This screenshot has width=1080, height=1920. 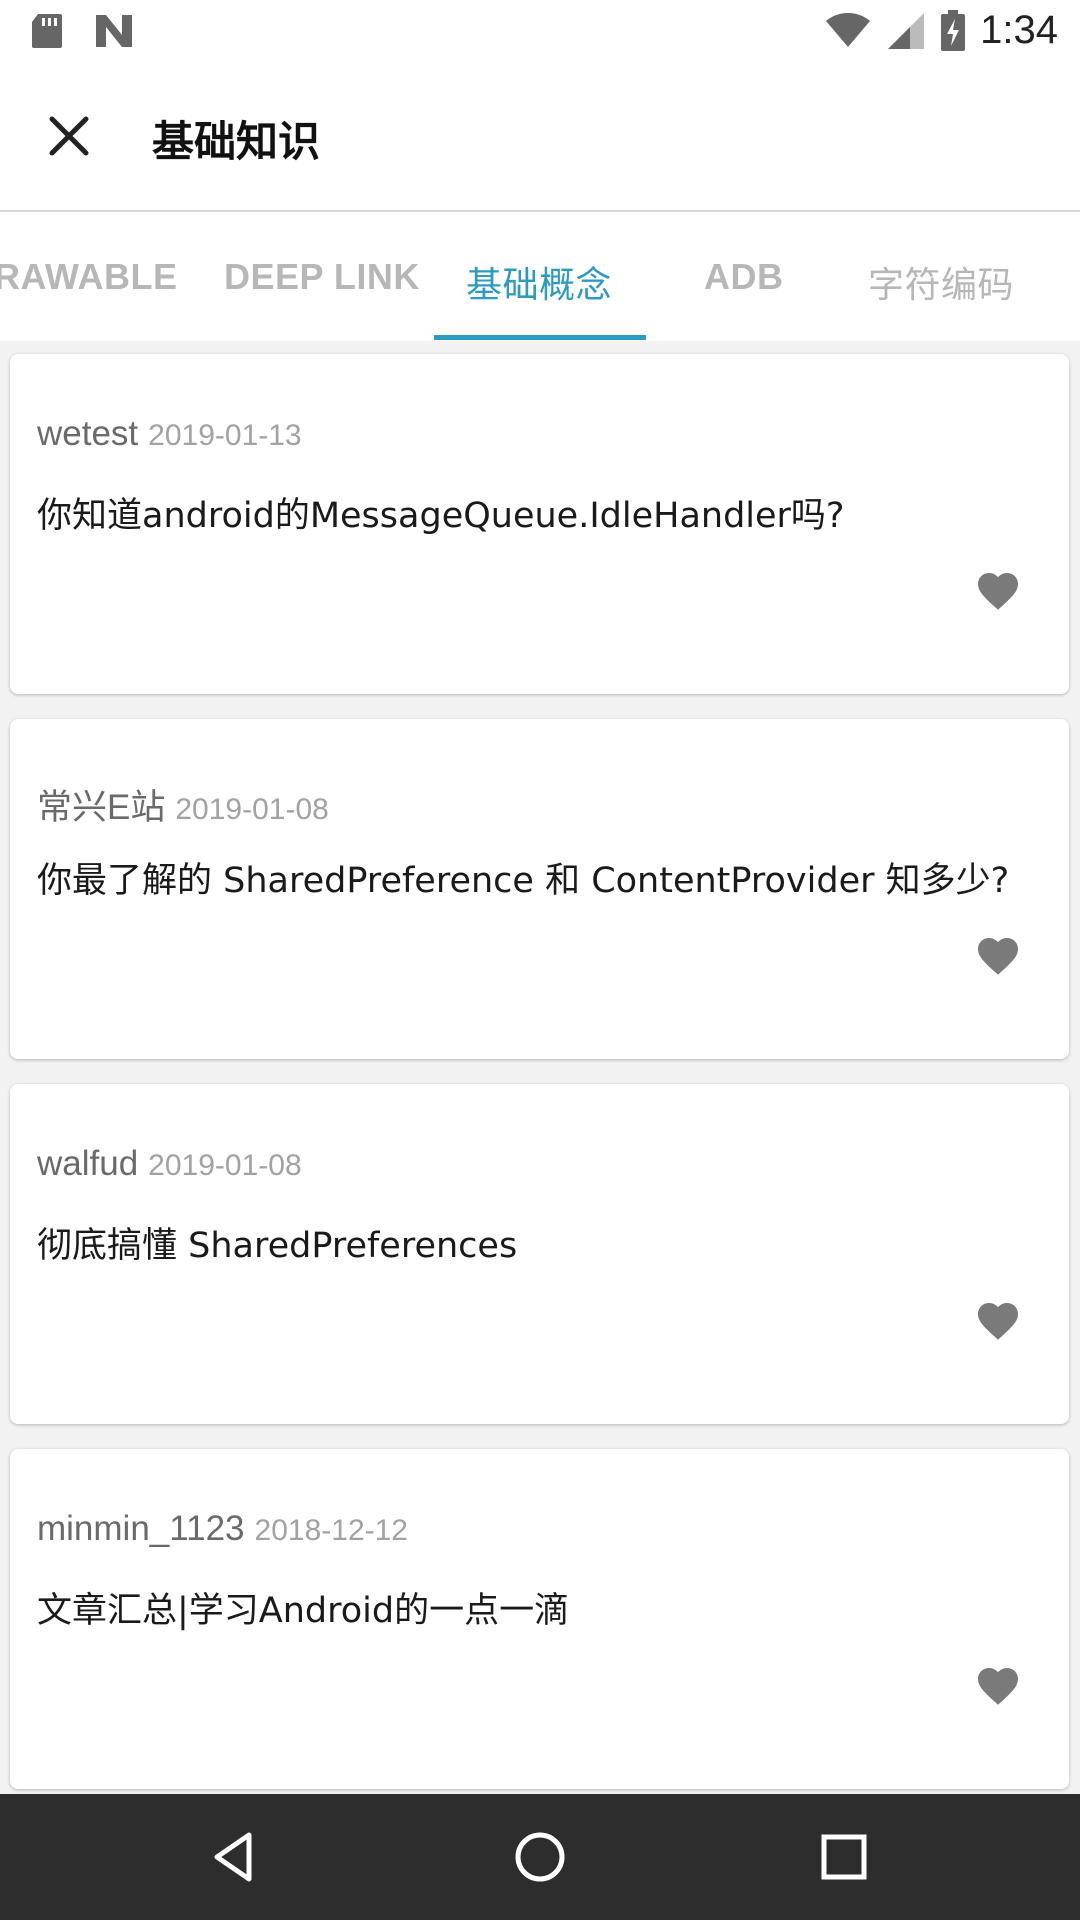 I want to click on wifi-icon, so click(x=848, y=29).